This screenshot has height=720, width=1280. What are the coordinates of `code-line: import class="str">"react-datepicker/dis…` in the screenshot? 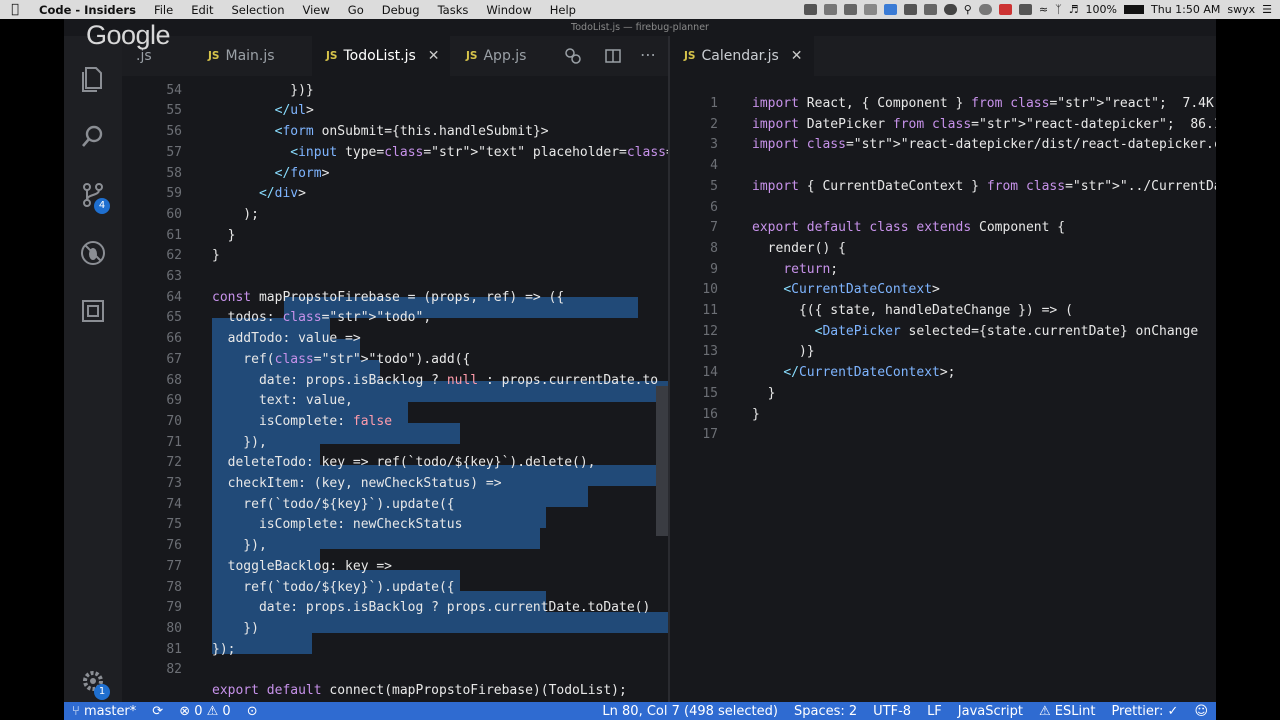 It's located at (984, 145).